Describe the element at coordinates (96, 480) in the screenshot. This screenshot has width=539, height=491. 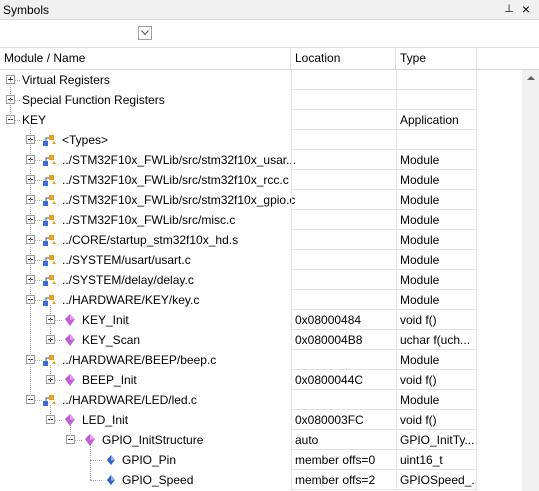
I see `tree-connector` at that location.